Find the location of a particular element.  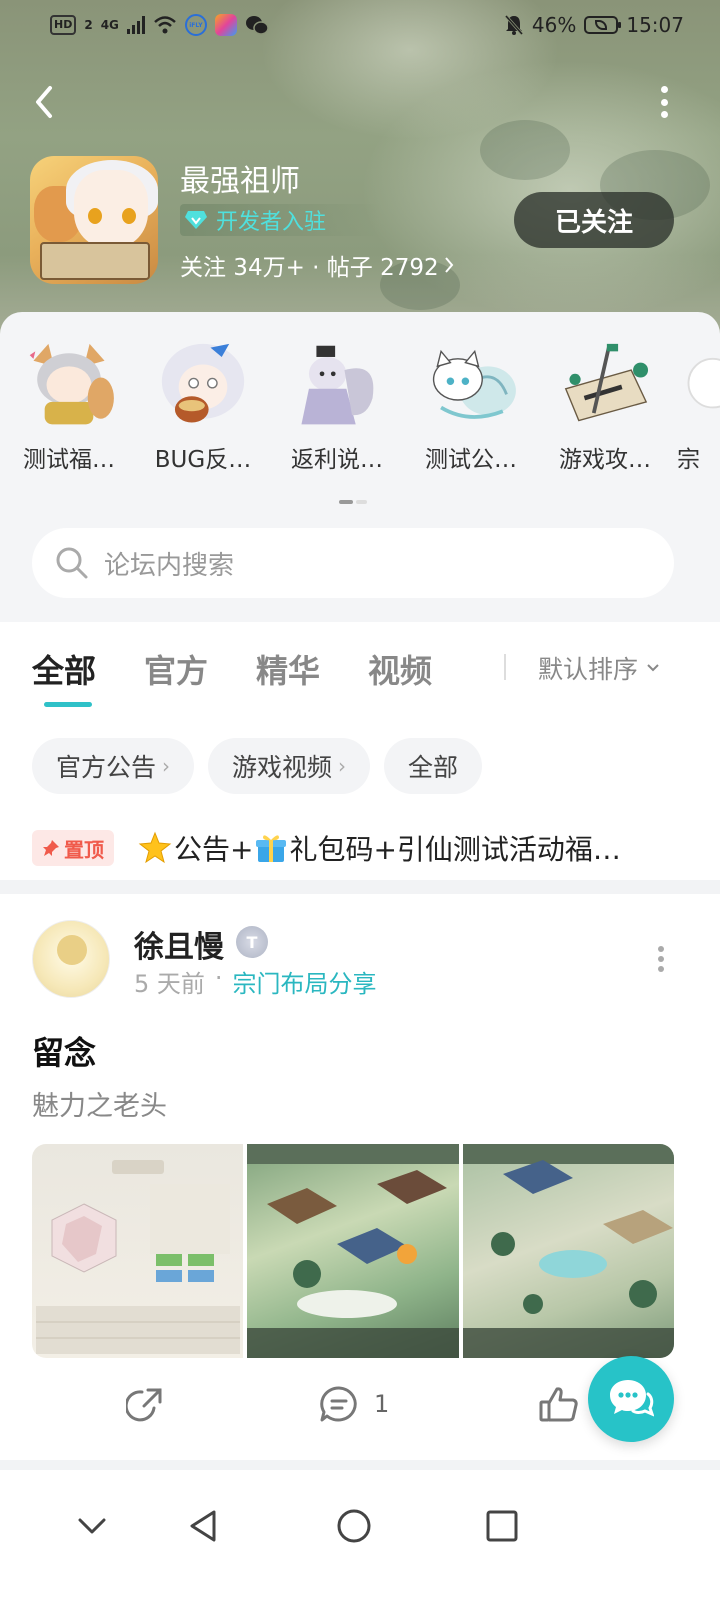

game-app-icon is located at coordinates (94, 220).